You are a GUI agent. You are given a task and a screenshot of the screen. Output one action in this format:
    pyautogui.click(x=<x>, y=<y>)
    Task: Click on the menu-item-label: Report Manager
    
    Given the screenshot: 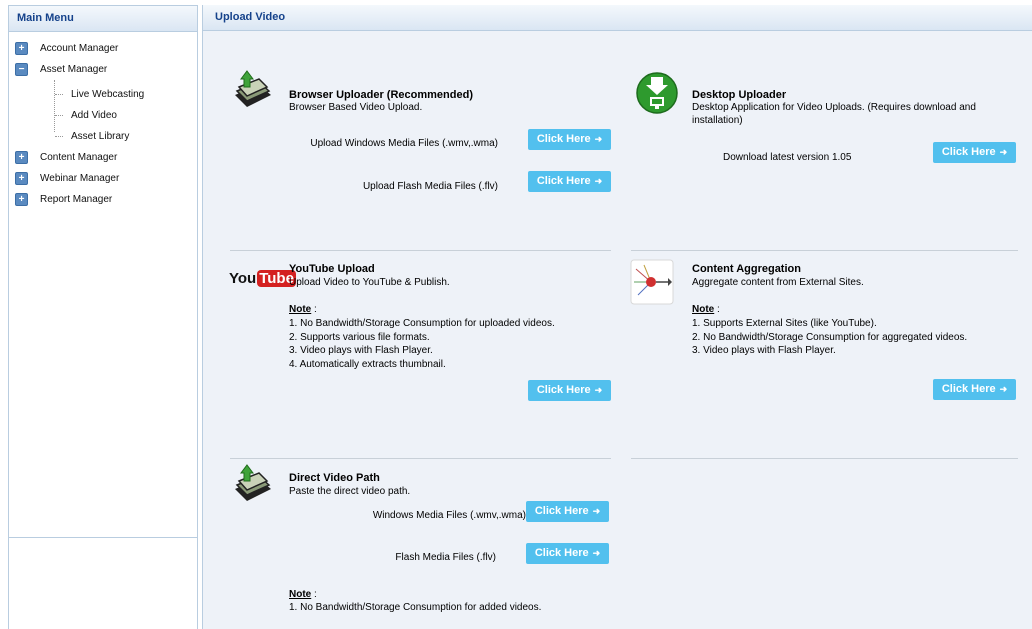 What is the action you would take?
    pyautogui.click(x=76, y=199)
    